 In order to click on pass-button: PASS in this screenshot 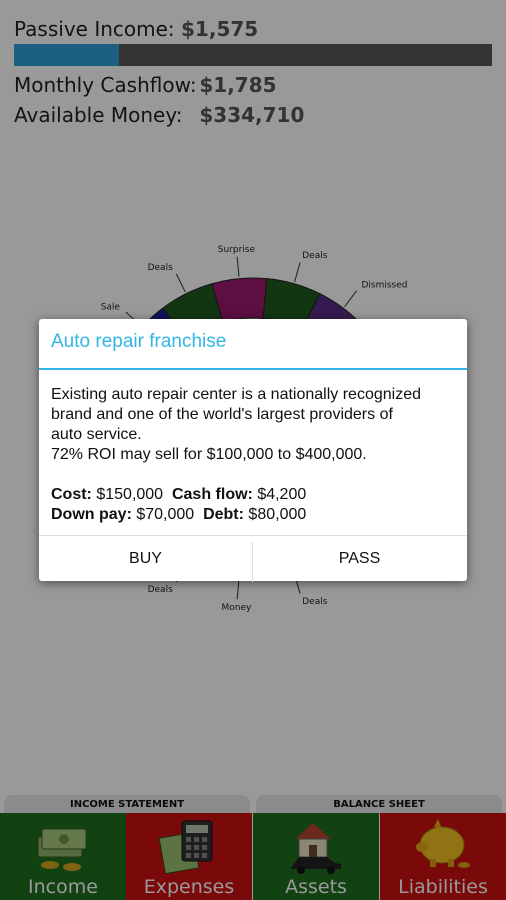, I will do `click(359, 559)`.